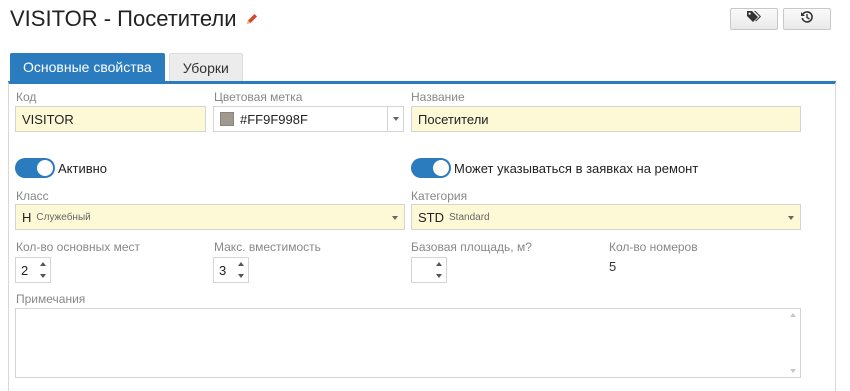  Describe the element at coordinates (231, 270) in the screenshot. I see `max-capacity-stepper: 3` at that location.